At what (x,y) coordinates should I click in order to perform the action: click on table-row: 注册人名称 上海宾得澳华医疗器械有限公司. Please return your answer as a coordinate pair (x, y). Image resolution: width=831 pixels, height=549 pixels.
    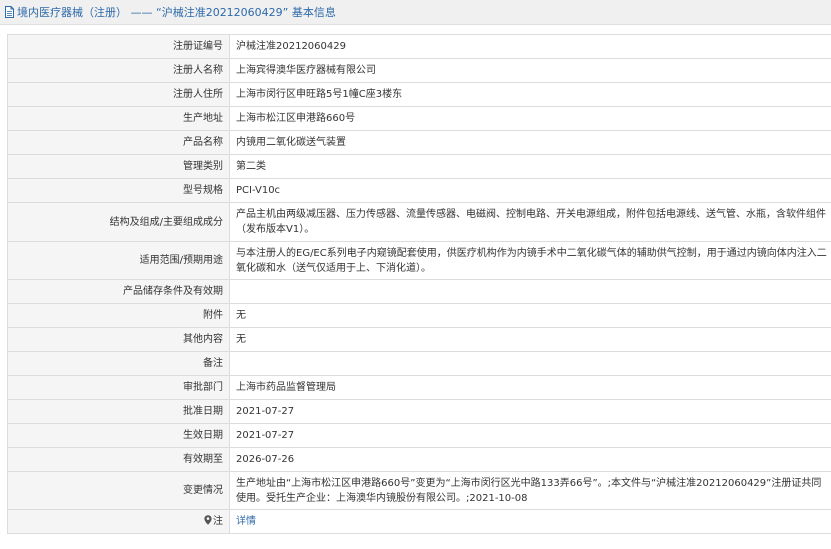
    Looking at the image, I should click on (419, 70).